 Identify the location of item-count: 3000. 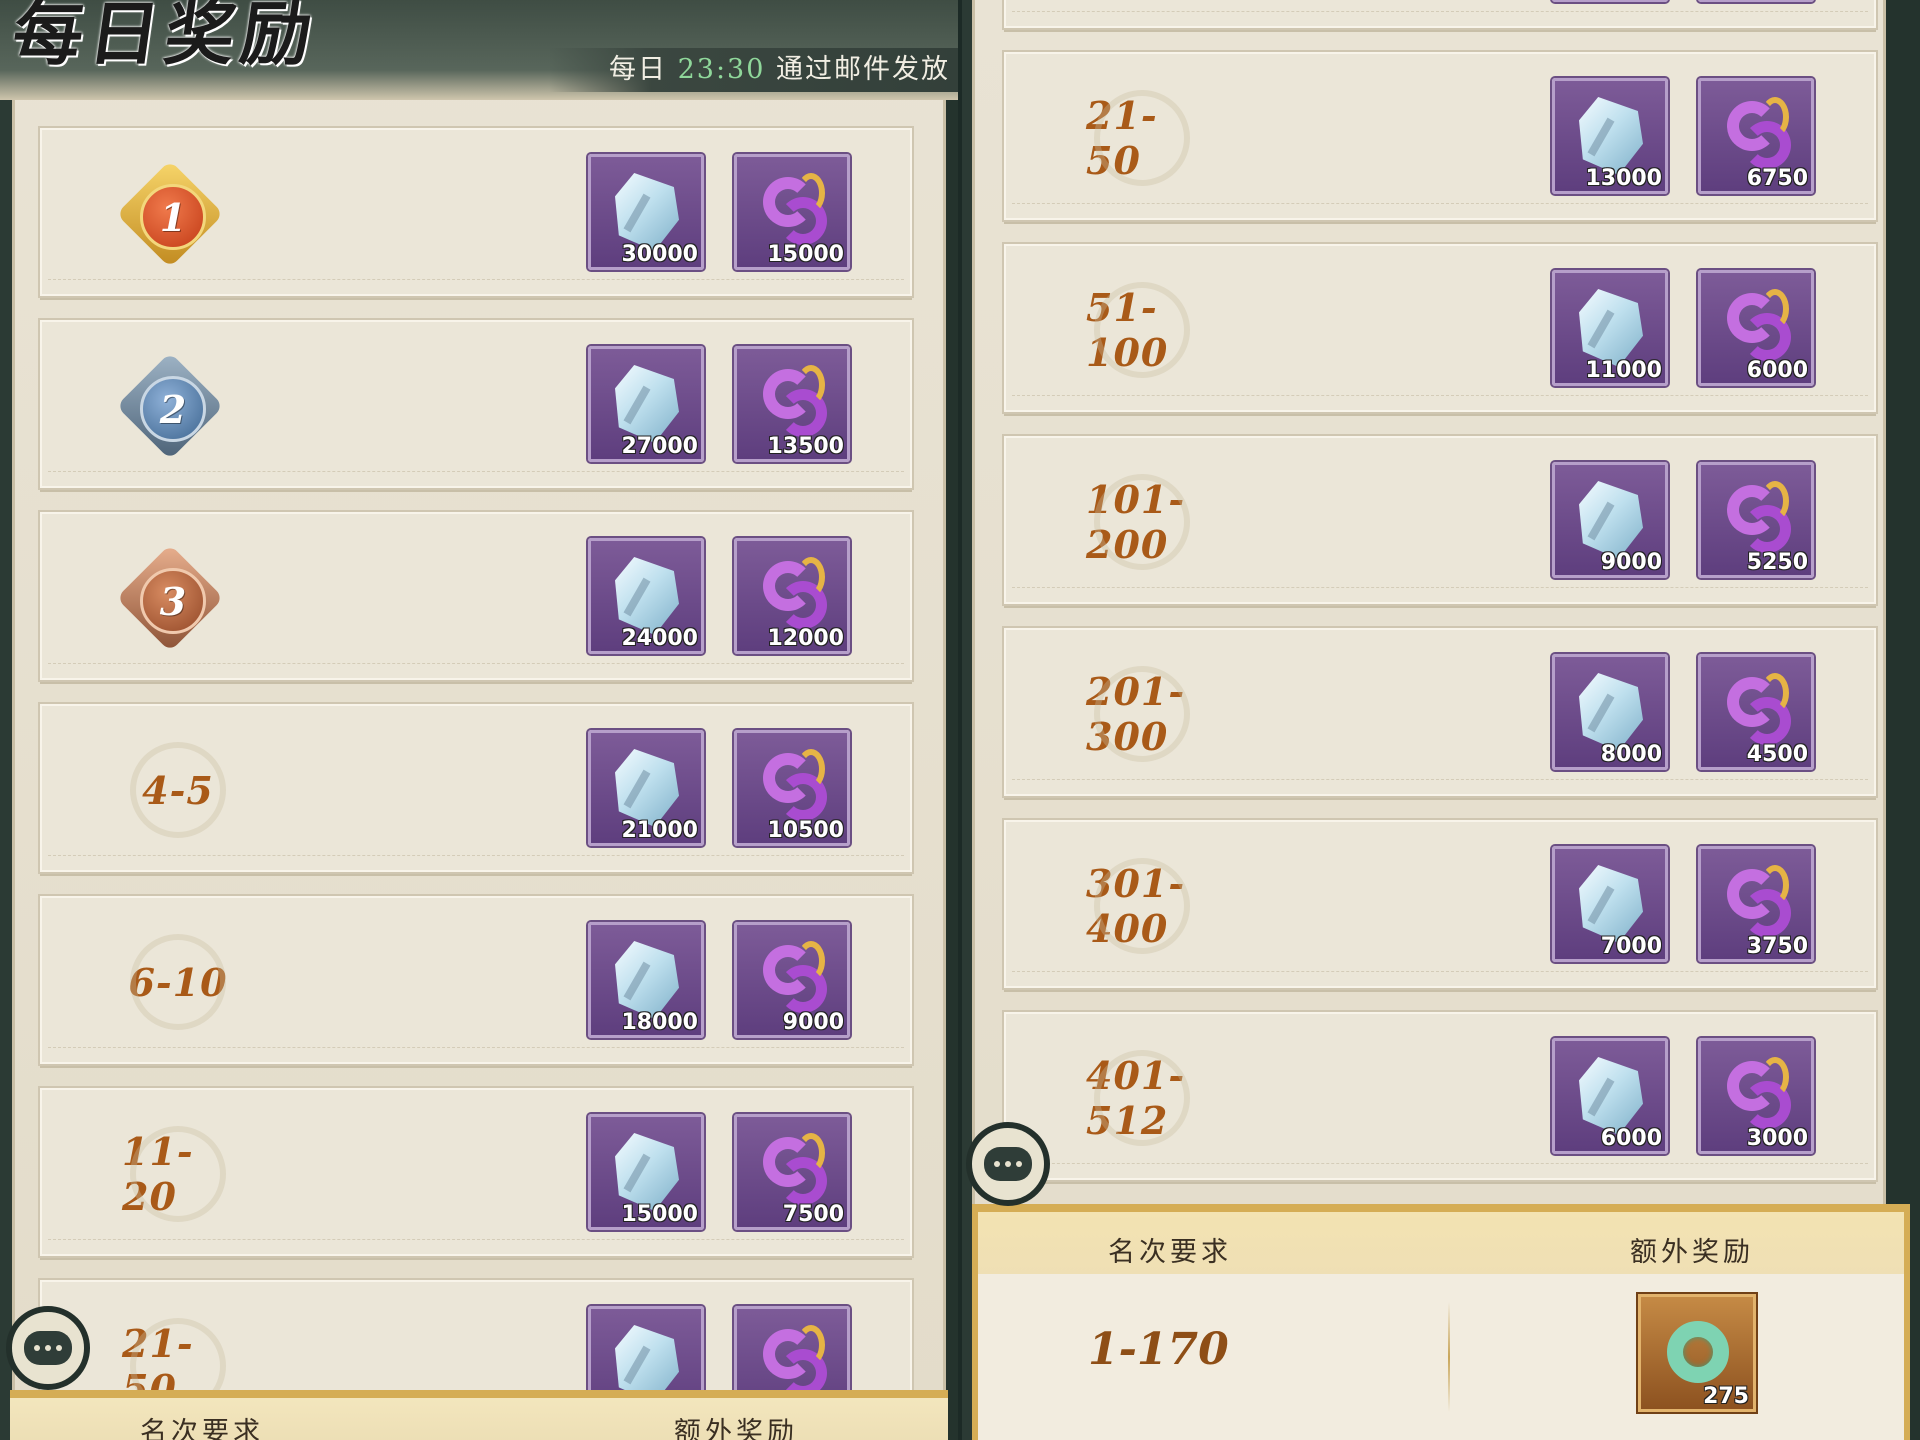
(1777, 1138).